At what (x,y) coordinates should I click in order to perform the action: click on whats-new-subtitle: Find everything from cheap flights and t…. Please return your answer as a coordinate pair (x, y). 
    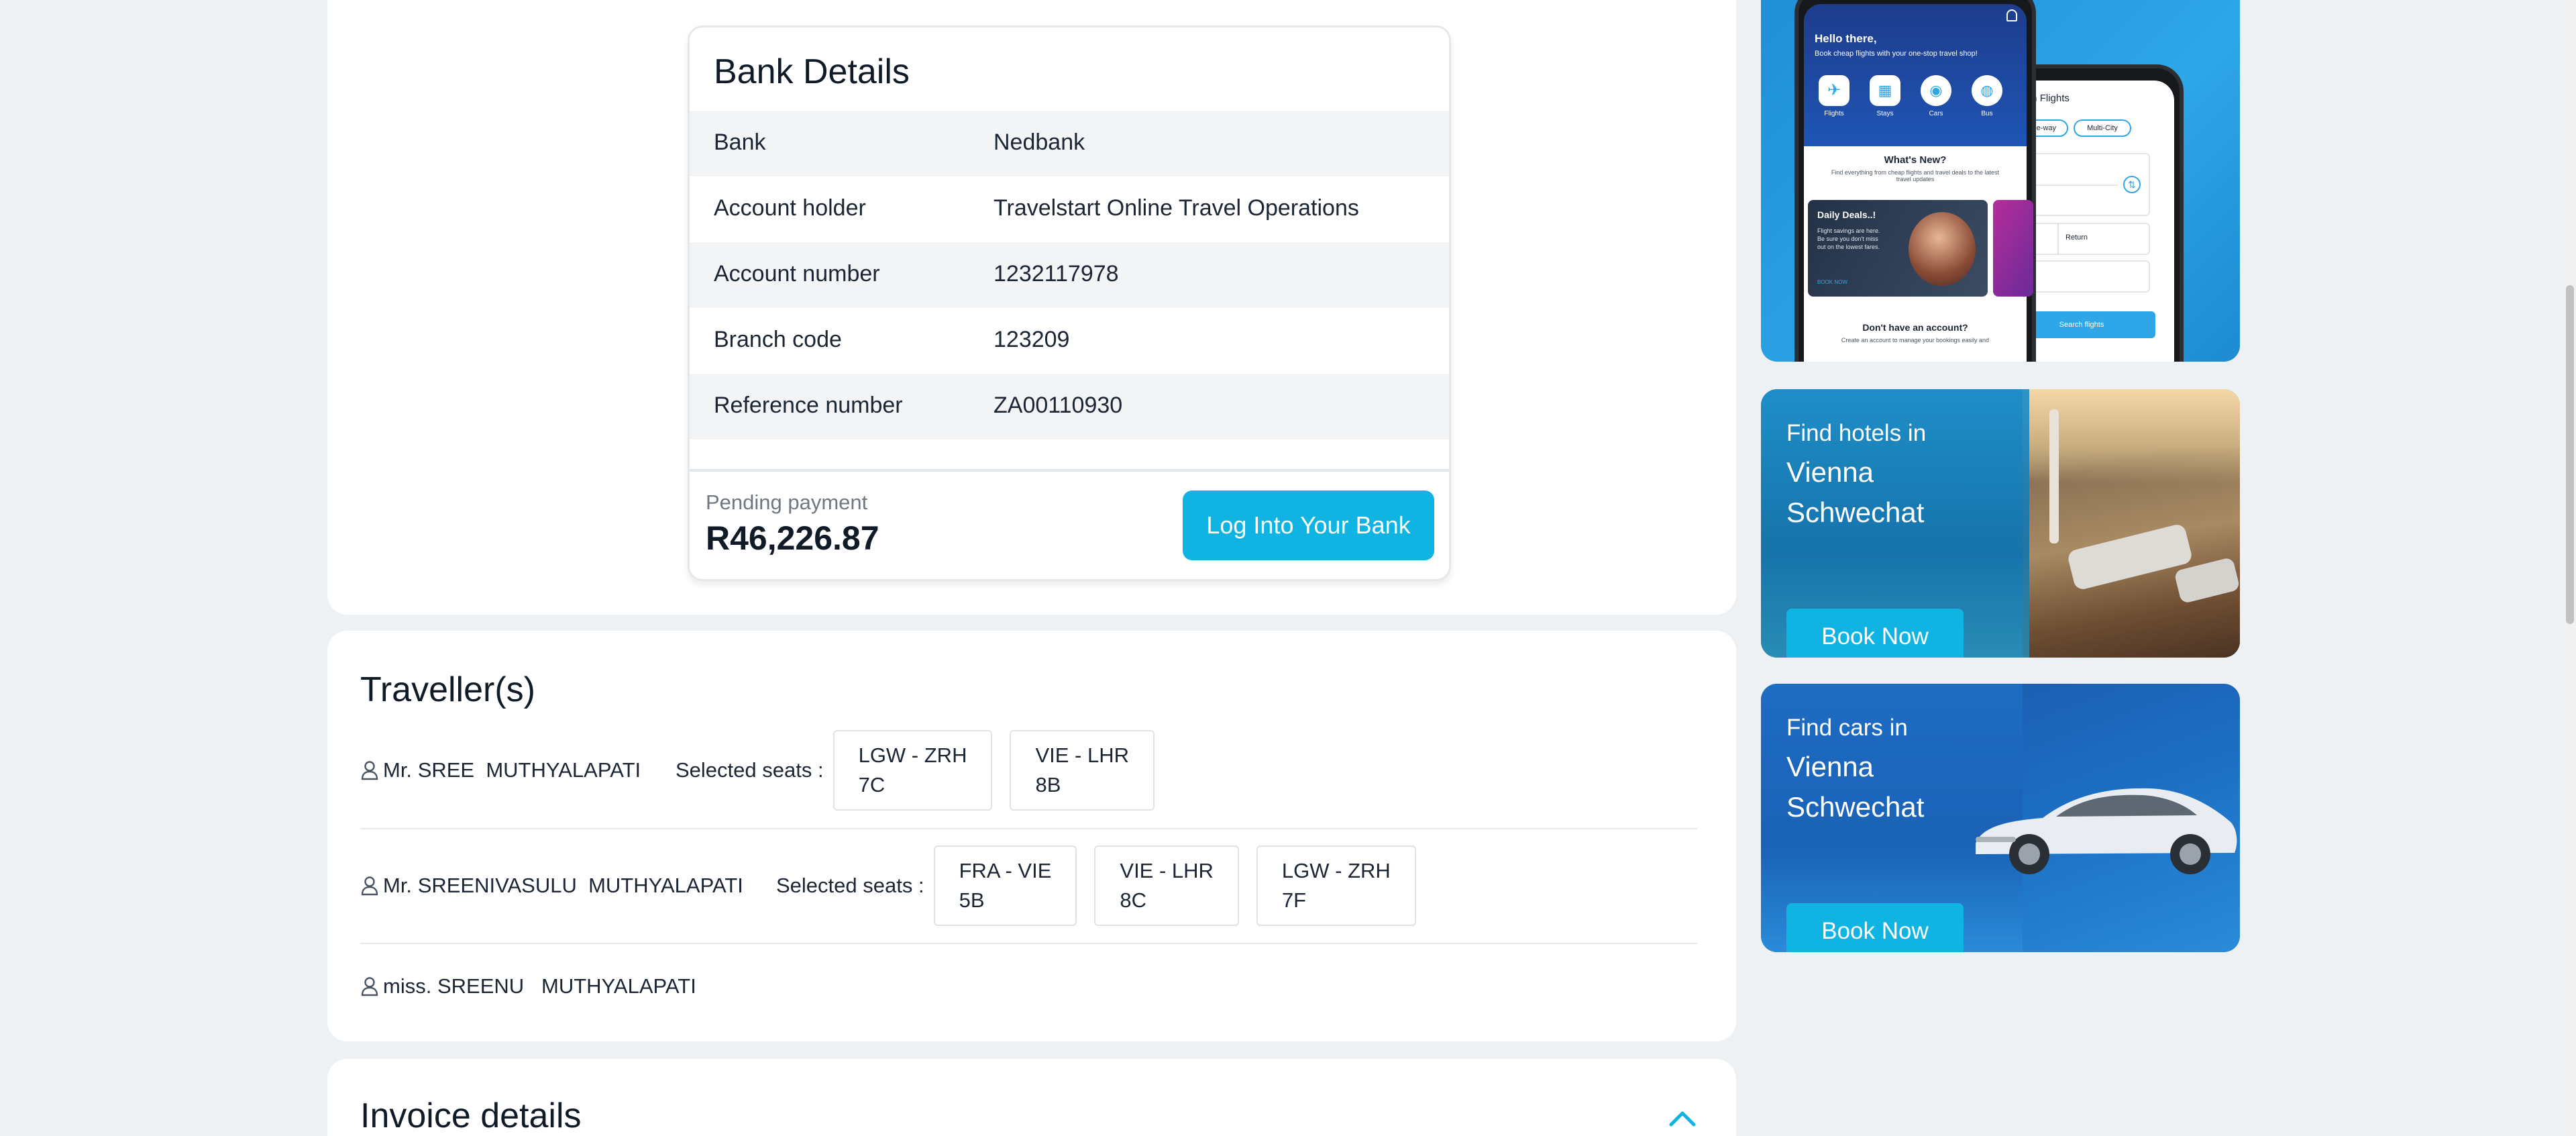
    Looking at the image, I should click on (1915, 176).